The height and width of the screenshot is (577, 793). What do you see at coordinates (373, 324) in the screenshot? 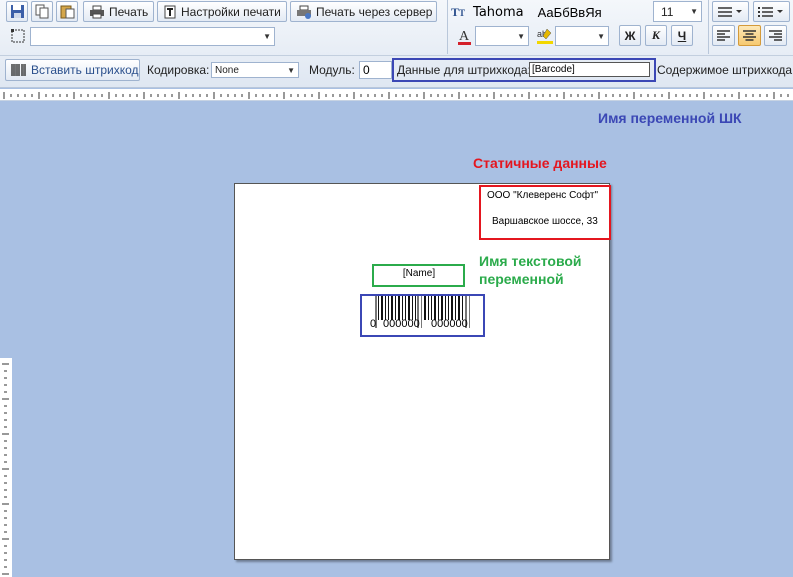
I see `barcode-digit-prefix: 0` at bounding box center [373, 324].